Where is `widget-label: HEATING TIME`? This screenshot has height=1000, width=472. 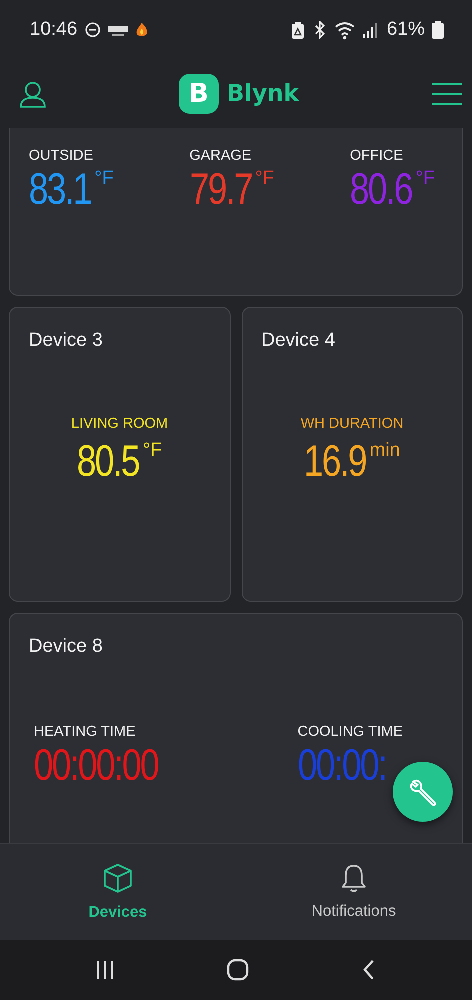 widget-label: HEATING TIME is located at coordinates (85, 732).